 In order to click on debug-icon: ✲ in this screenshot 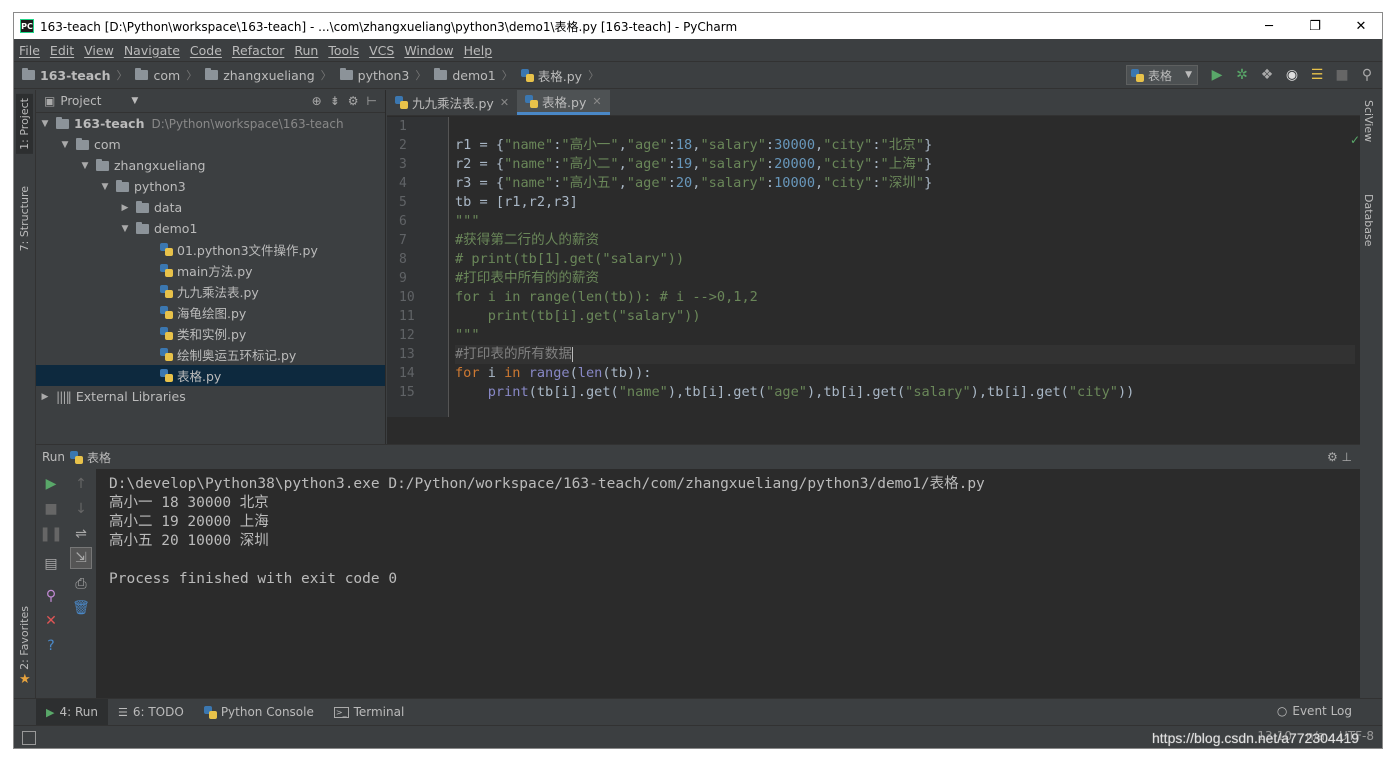, I will do `click(1242, 75)`.